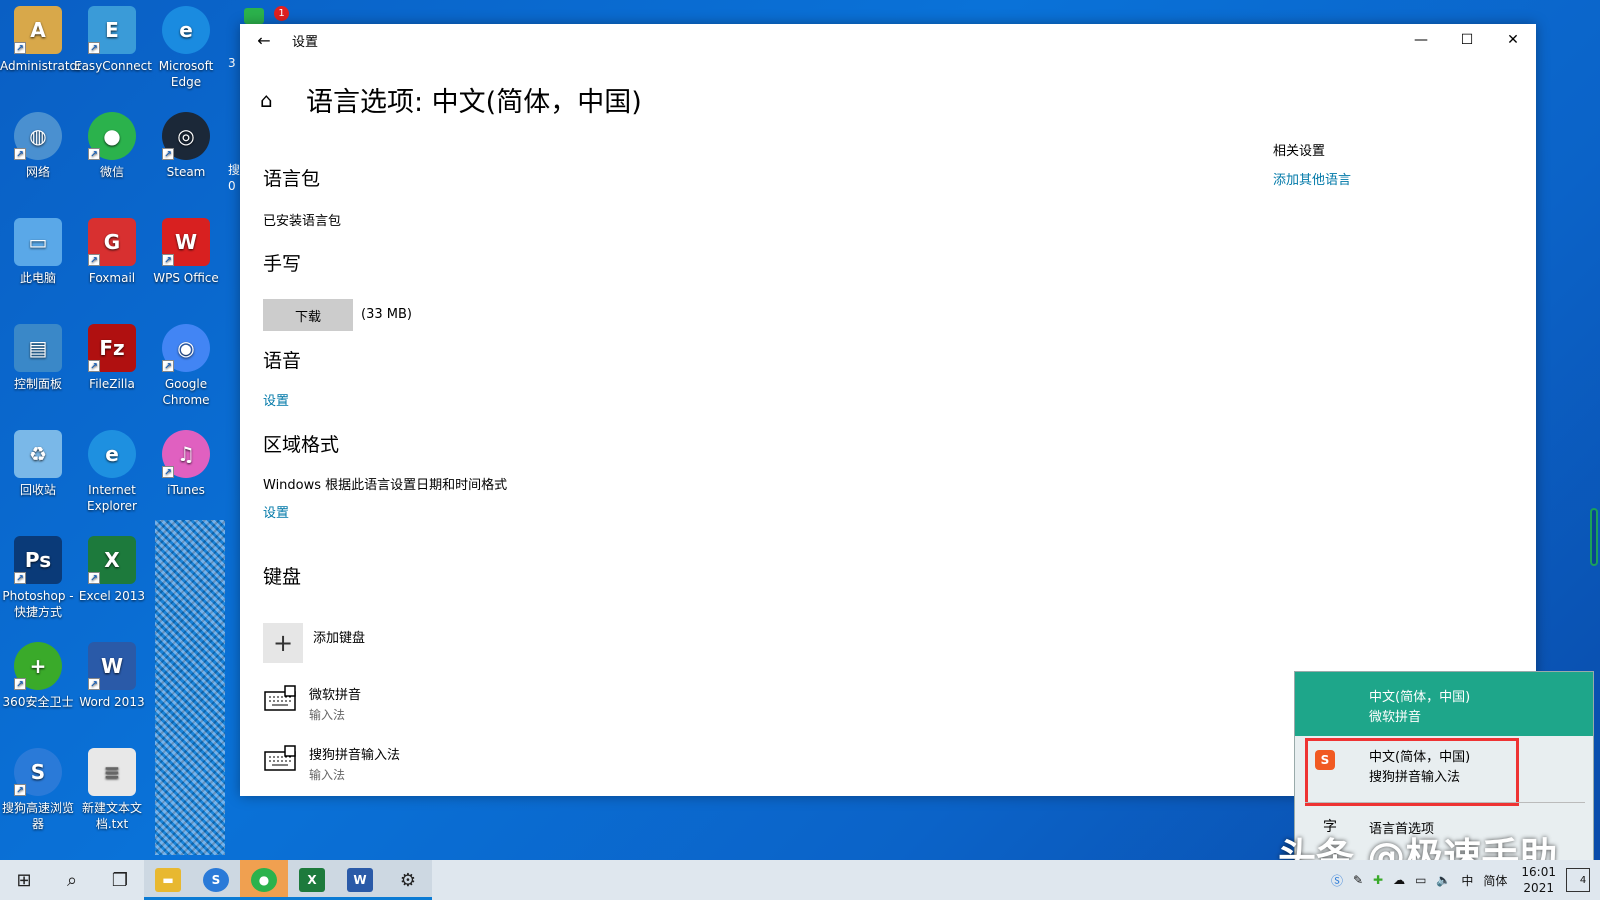 This screenshot has width=1600, height=900. I want to click on speech-settings-link: 设置, so click(276, 399).